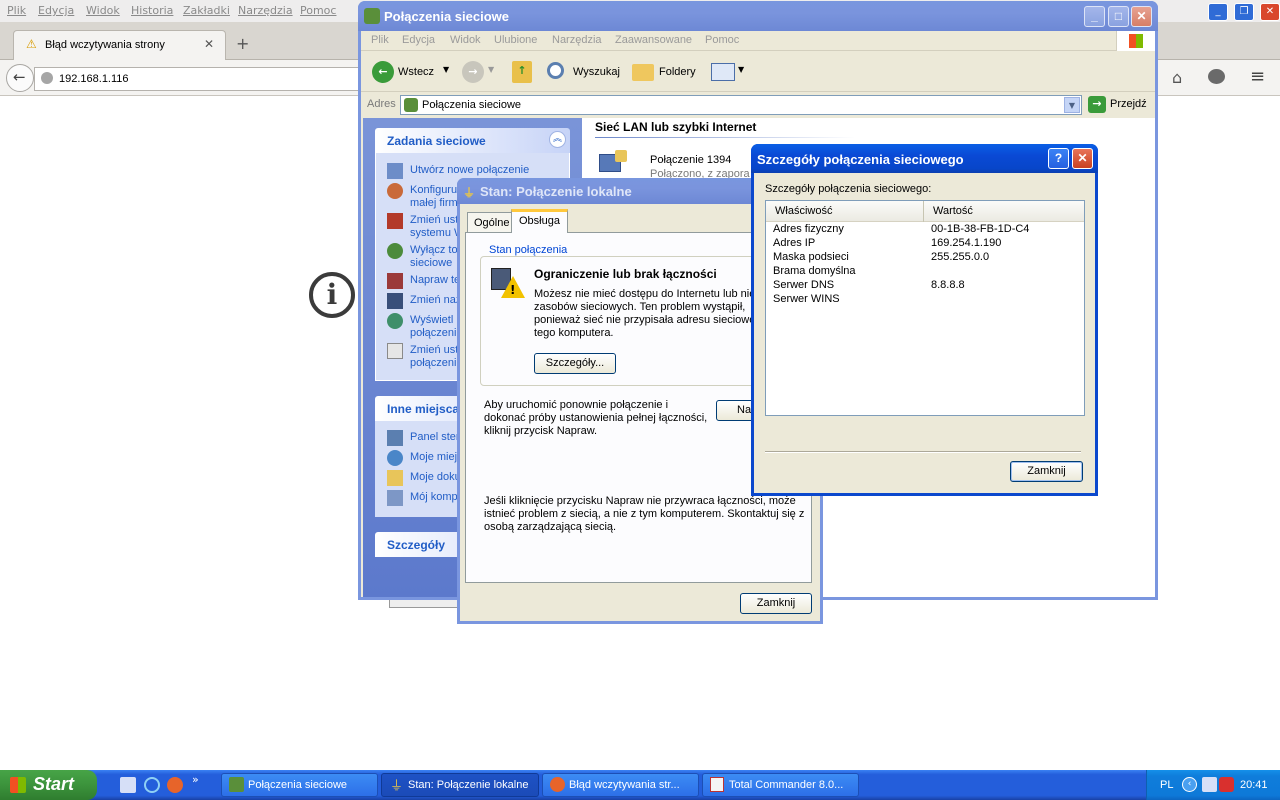 The image size is (1280, 800). Describe the element at coordinates (433, 457) in the screenshot. I see `place-network: Moje miej` at that location.